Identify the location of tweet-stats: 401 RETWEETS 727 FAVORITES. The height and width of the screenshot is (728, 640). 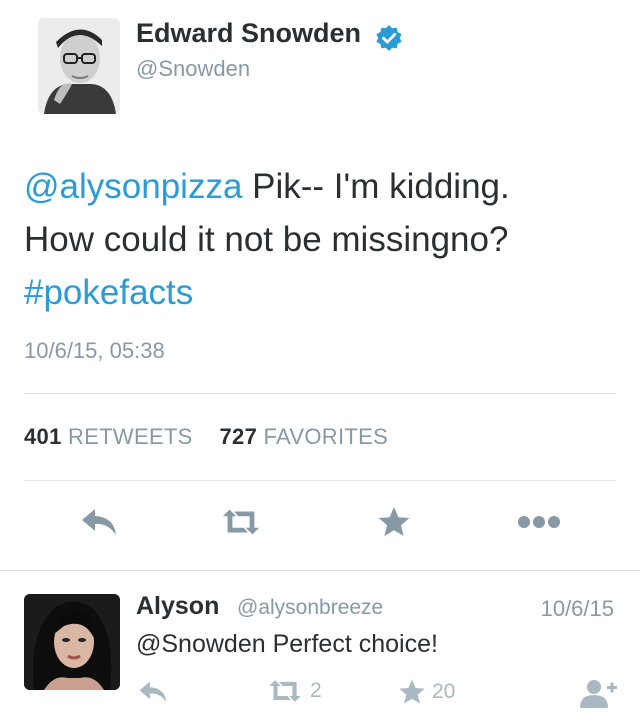
(206, 437).